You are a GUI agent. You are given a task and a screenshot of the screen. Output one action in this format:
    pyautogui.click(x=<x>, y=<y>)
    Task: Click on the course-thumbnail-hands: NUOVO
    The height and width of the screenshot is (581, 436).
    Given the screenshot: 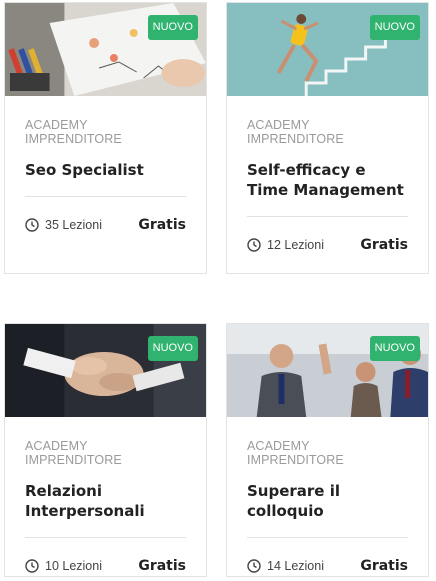 What is the action you would take?
    pyautogui.click(x=105, y=370)
    